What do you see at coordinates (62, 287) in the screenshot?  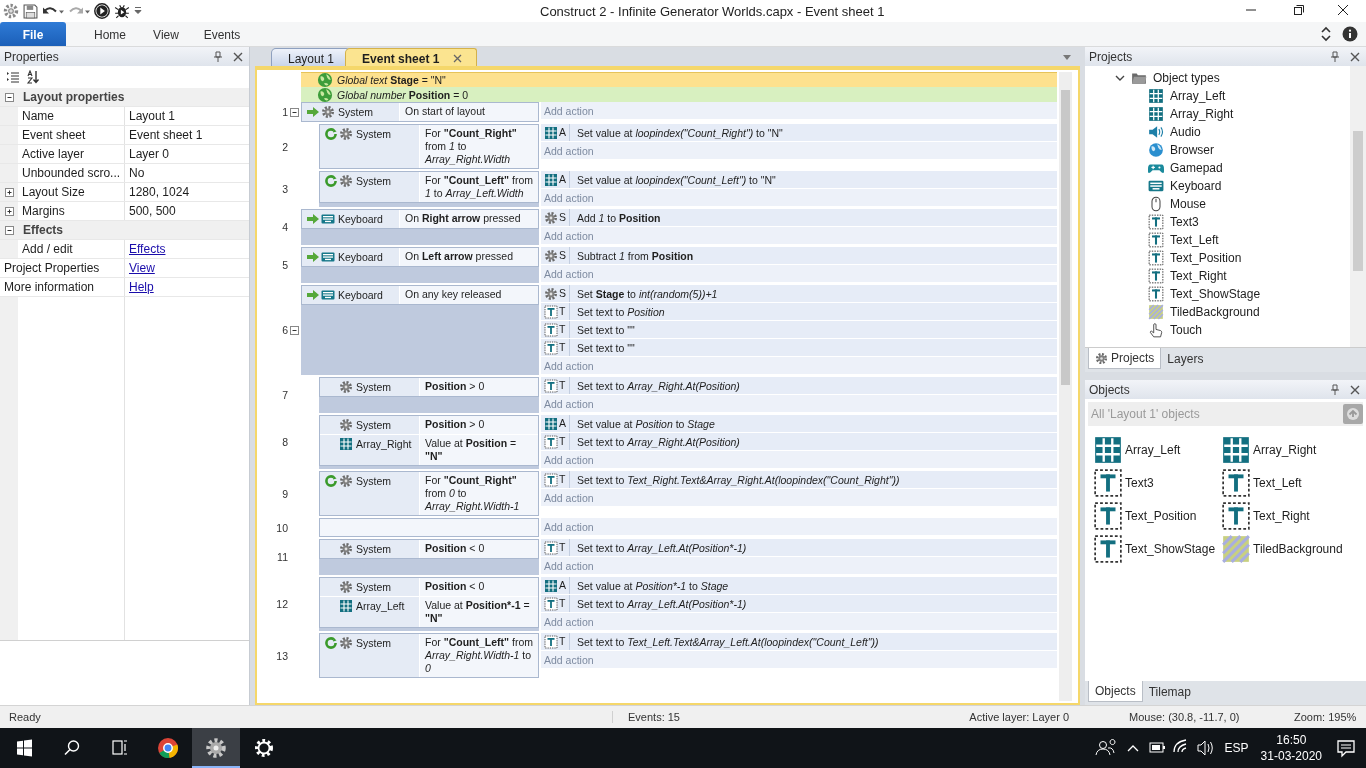 I see `property-name: More information` at bounding box center [62, 287].